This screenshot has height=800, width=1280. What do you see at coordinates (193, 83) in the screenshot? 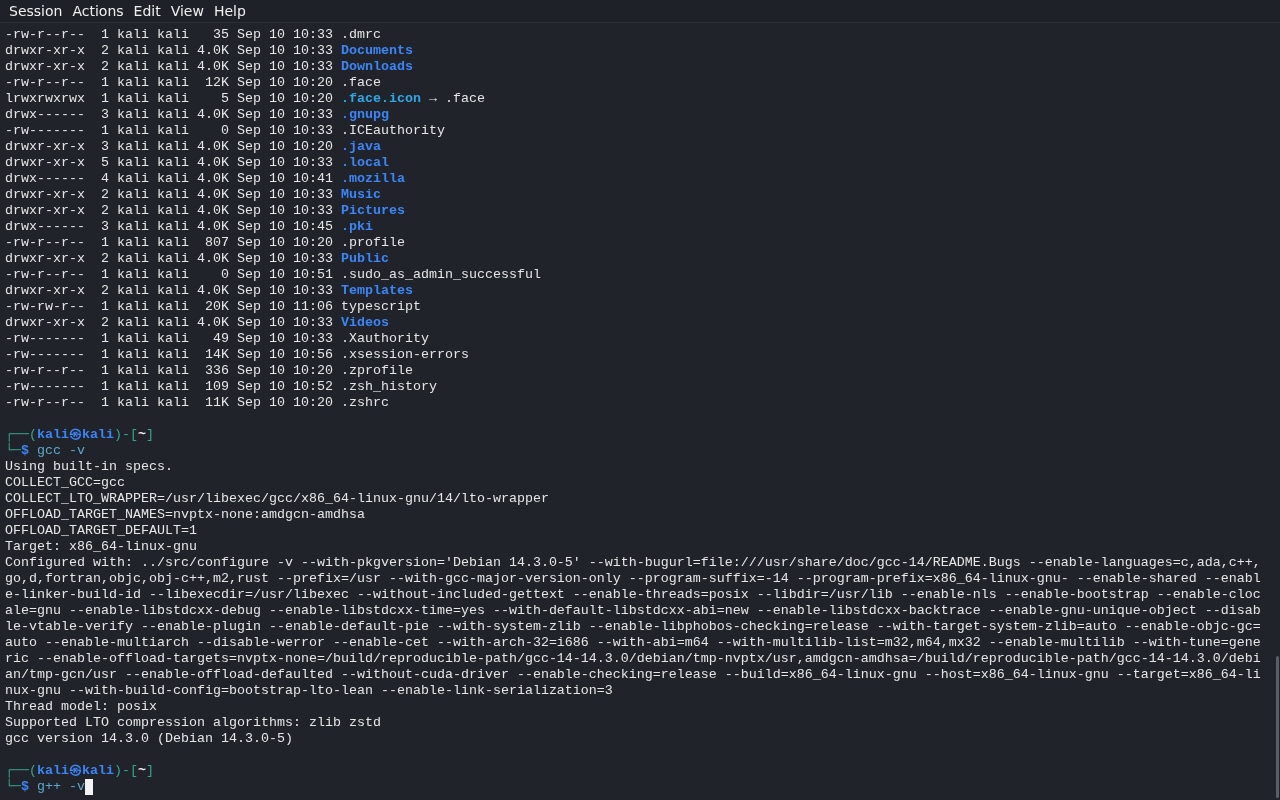
I see `file-listing-line: -rw-r--r-- 1 kali kali 12K Sep 10 10:20 .face` at bounding box center [193, 83].